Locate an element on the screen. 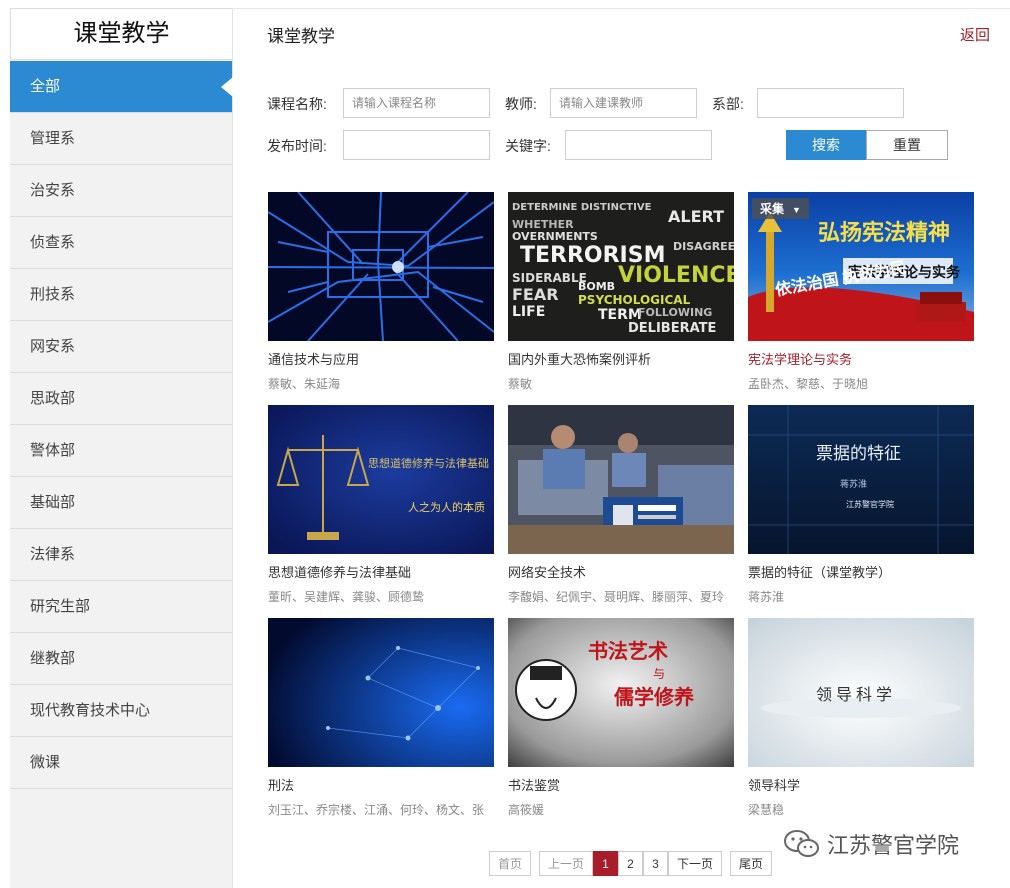 The image size is (1010, 888). course-title: 票据的特征（课堂教学） is located at coordinates (861, 571).